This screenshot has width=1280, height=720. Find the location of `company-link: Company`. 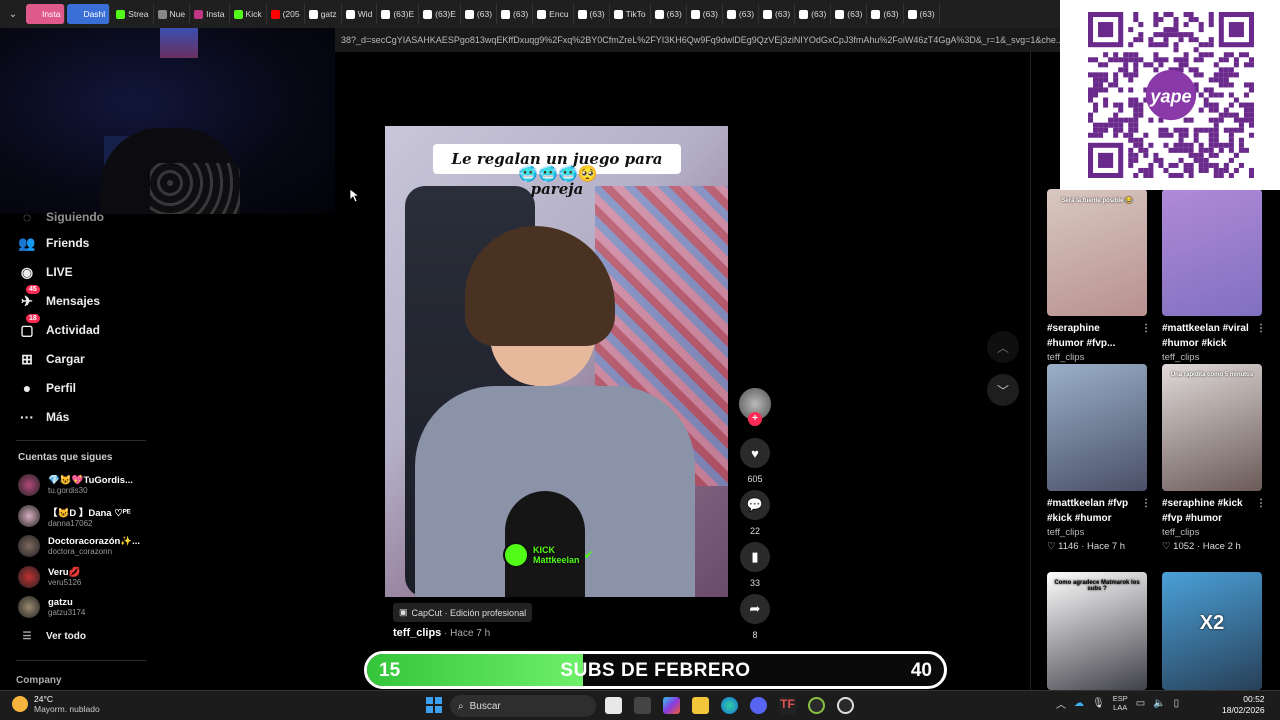

company-link: Company is located at coordinates (39, 680).